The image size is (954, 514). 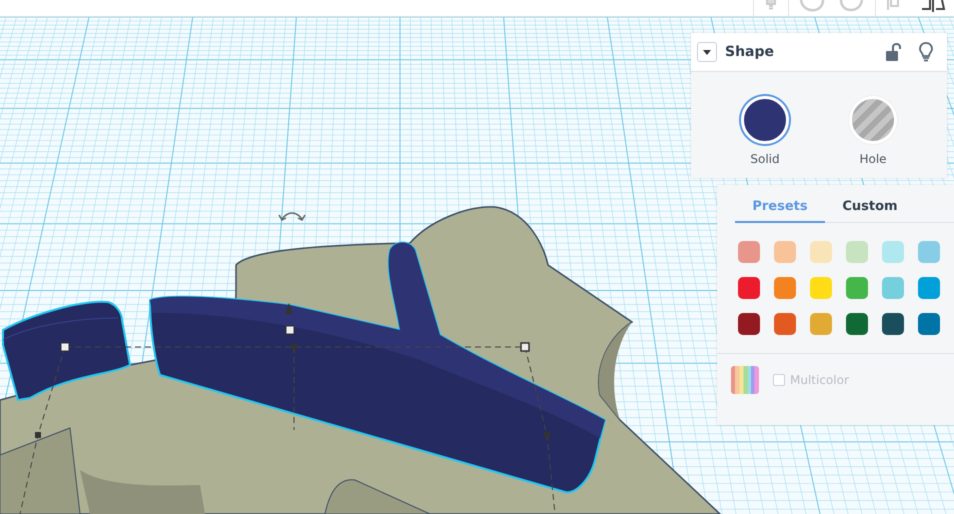 I want to click on multicolor-swatch, so click(x=745, y=380).